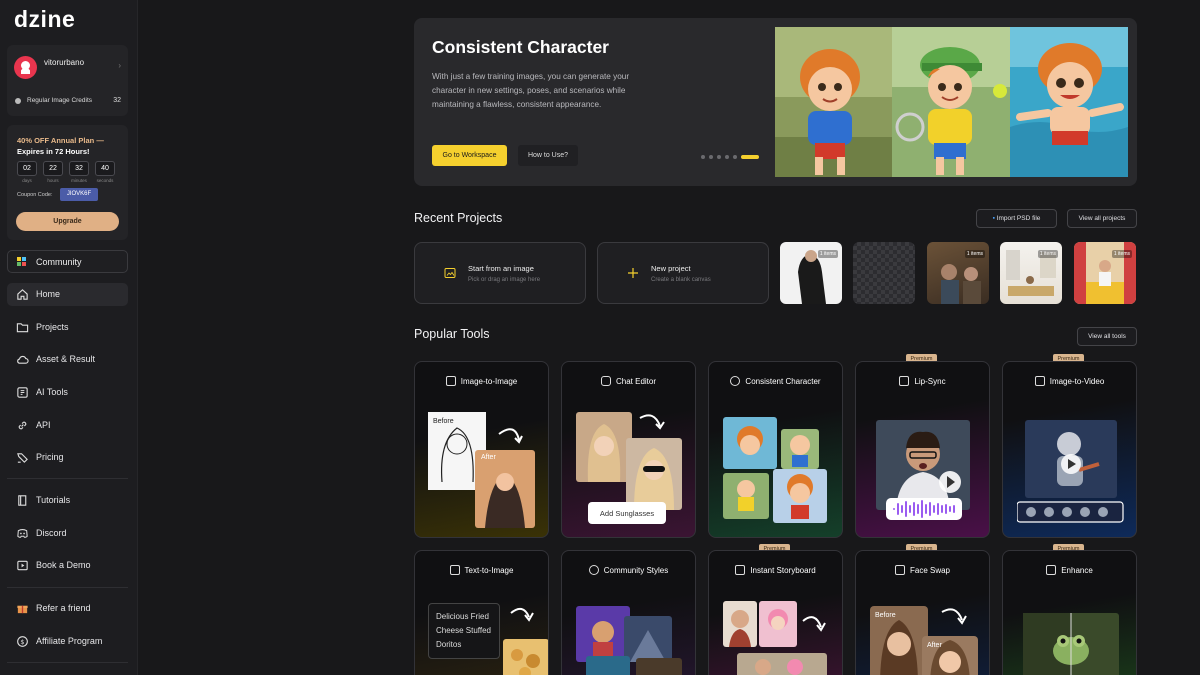 Image resolution: width=1200 pixels, height=675 pixels. I want to click on countdown-label: minutes, so click(79, 180).